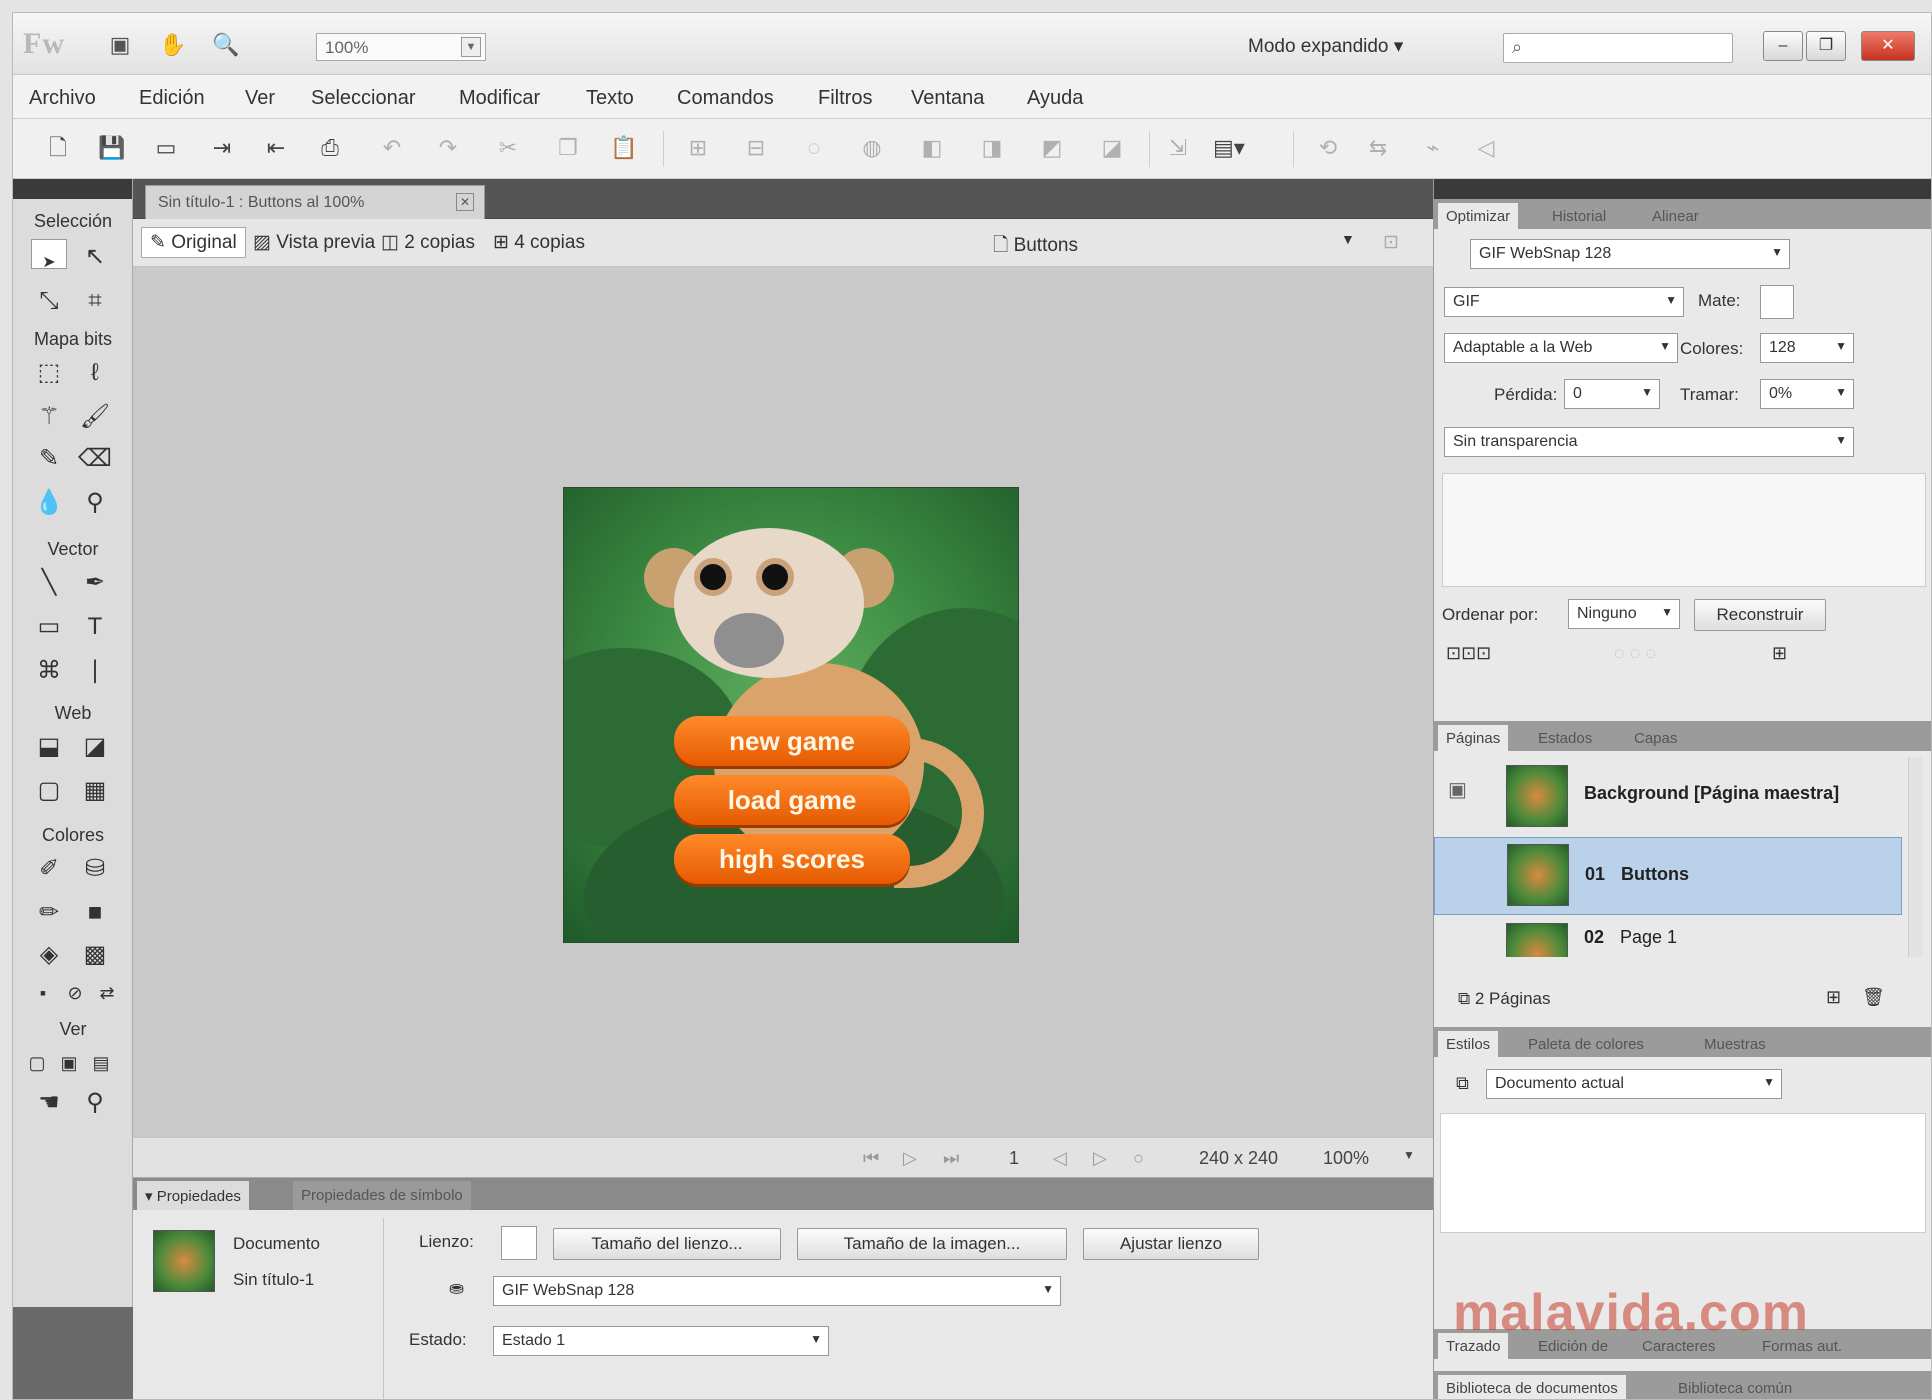  Describe the element at coordinates (363, 98) in the screenshot. I see `menu-seleccionar: Seleccionar` at that location.